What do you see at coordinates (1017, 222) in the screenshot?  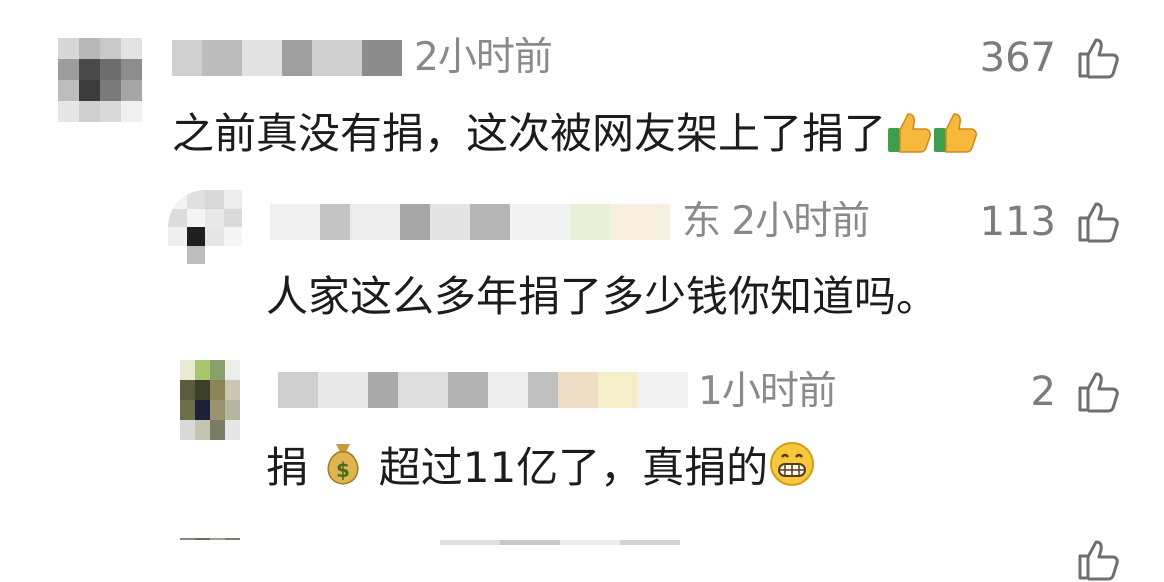 I see `like-count: 113` at bounding box center [1017, 222].